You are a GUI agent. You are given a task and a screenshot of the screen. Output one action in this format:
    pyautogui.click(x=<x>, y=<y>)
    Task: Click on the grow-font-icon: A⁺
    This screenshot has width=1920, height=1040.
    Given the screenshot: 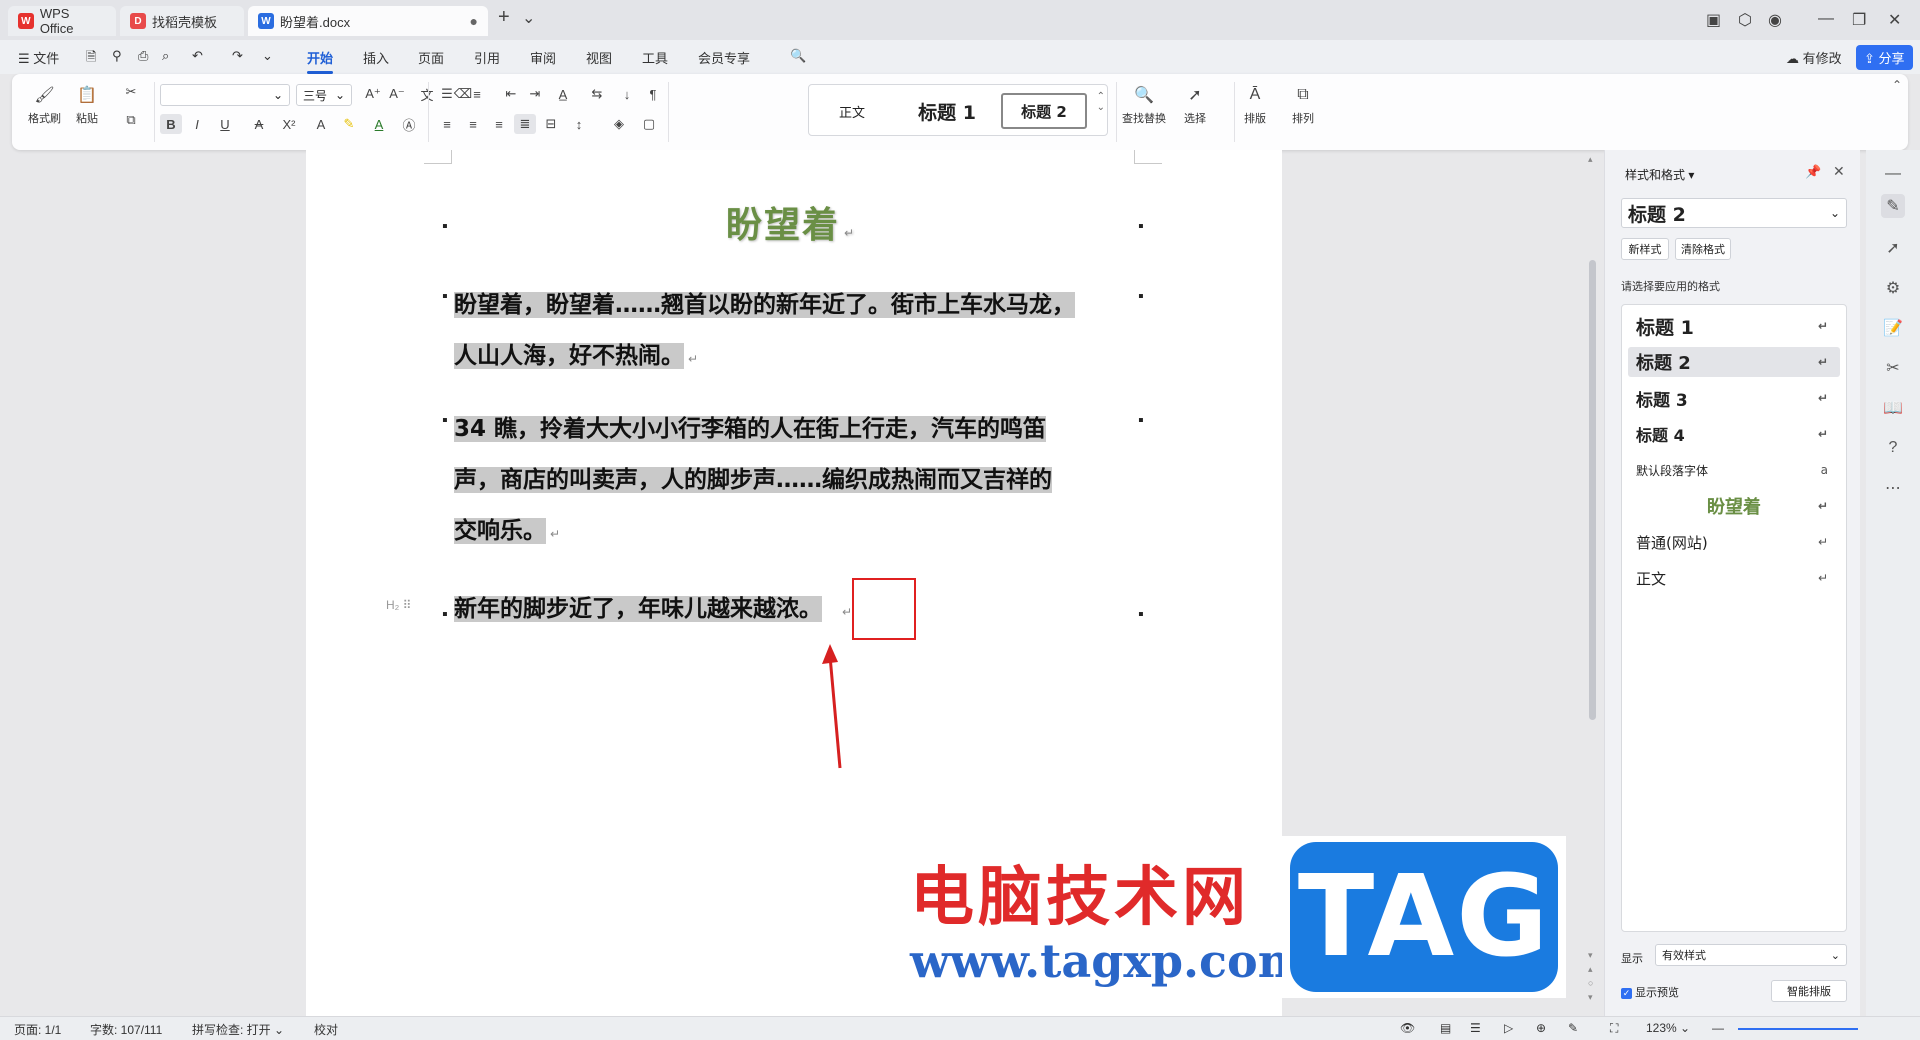 What is the action you would take?
    pyautogui.click(x=373, y=94)
    